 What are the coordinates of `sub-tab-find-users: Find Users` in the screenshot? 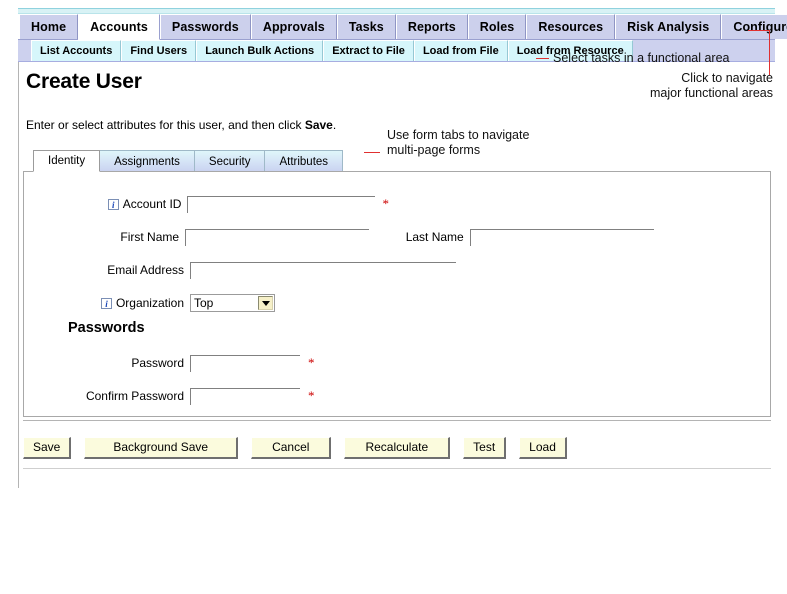 It's located at (159, 50).